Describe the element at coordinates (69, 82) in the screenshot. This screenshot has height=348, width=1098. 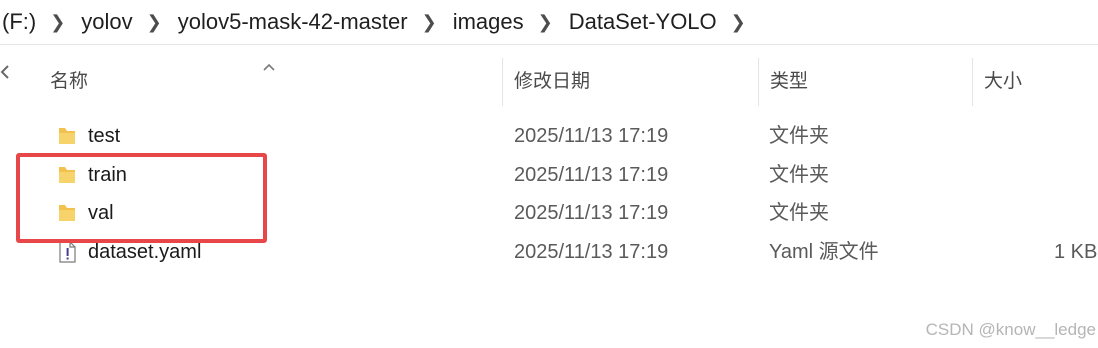
I see `column-name: 名称` at that location.